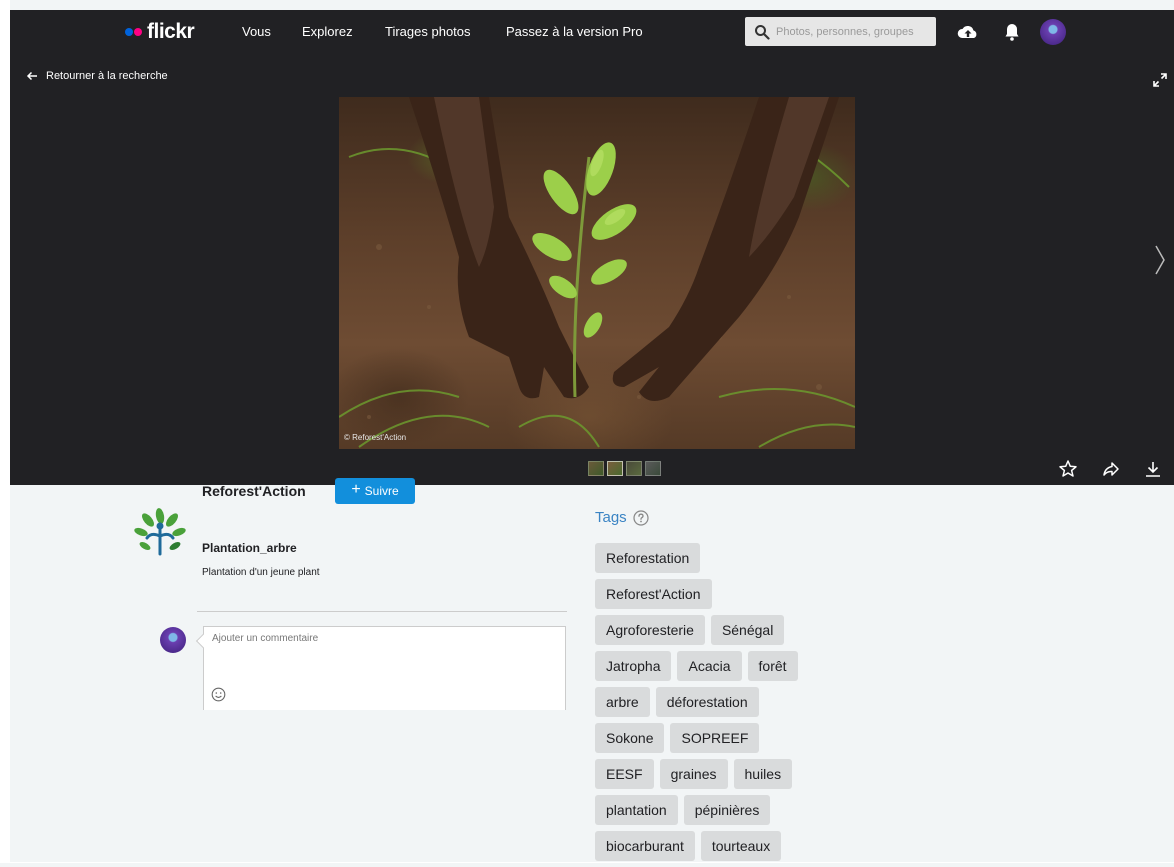  I want to click on bell-icon, so click(1012, 32).